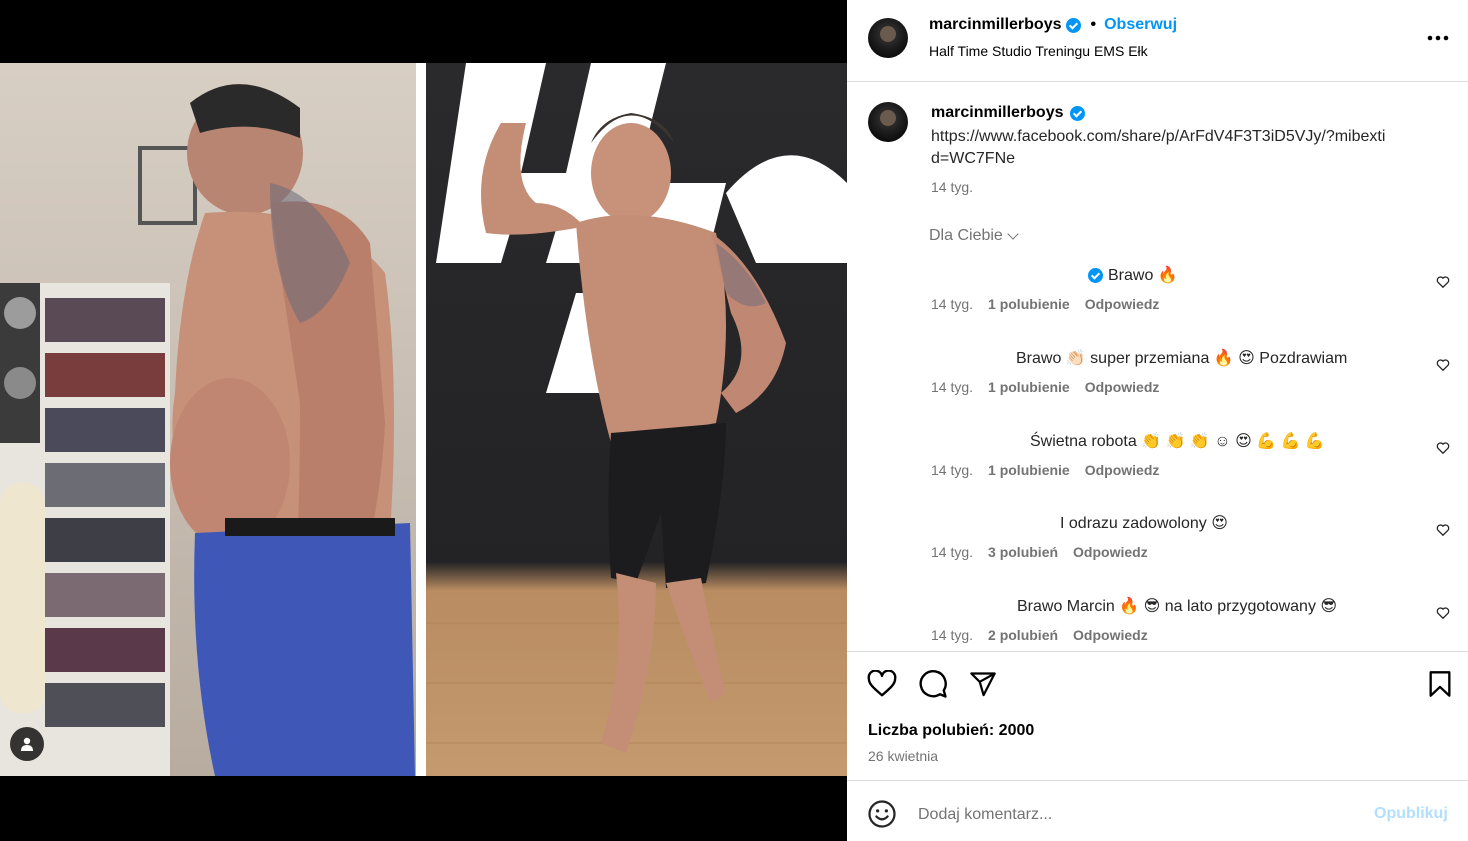 This screenshot has width=1468, height=841. I want to click on comment-meta: 14 tyg. 3 polubień Odpowiedz, so click(1039, 552).